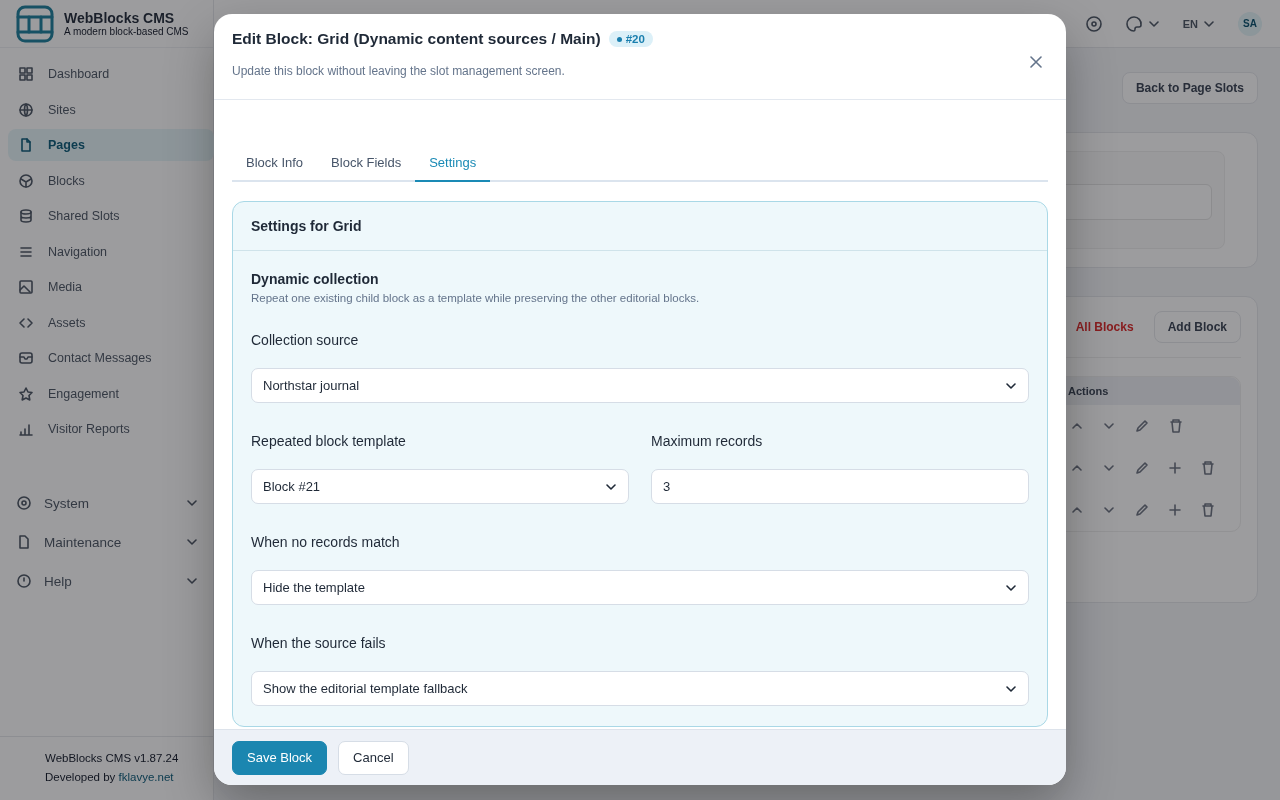 The image size is (1280, 800). Describe the element at coordinates (107, 542) in the screenshot. I see `sidebar-group: Maintenance` at that location.